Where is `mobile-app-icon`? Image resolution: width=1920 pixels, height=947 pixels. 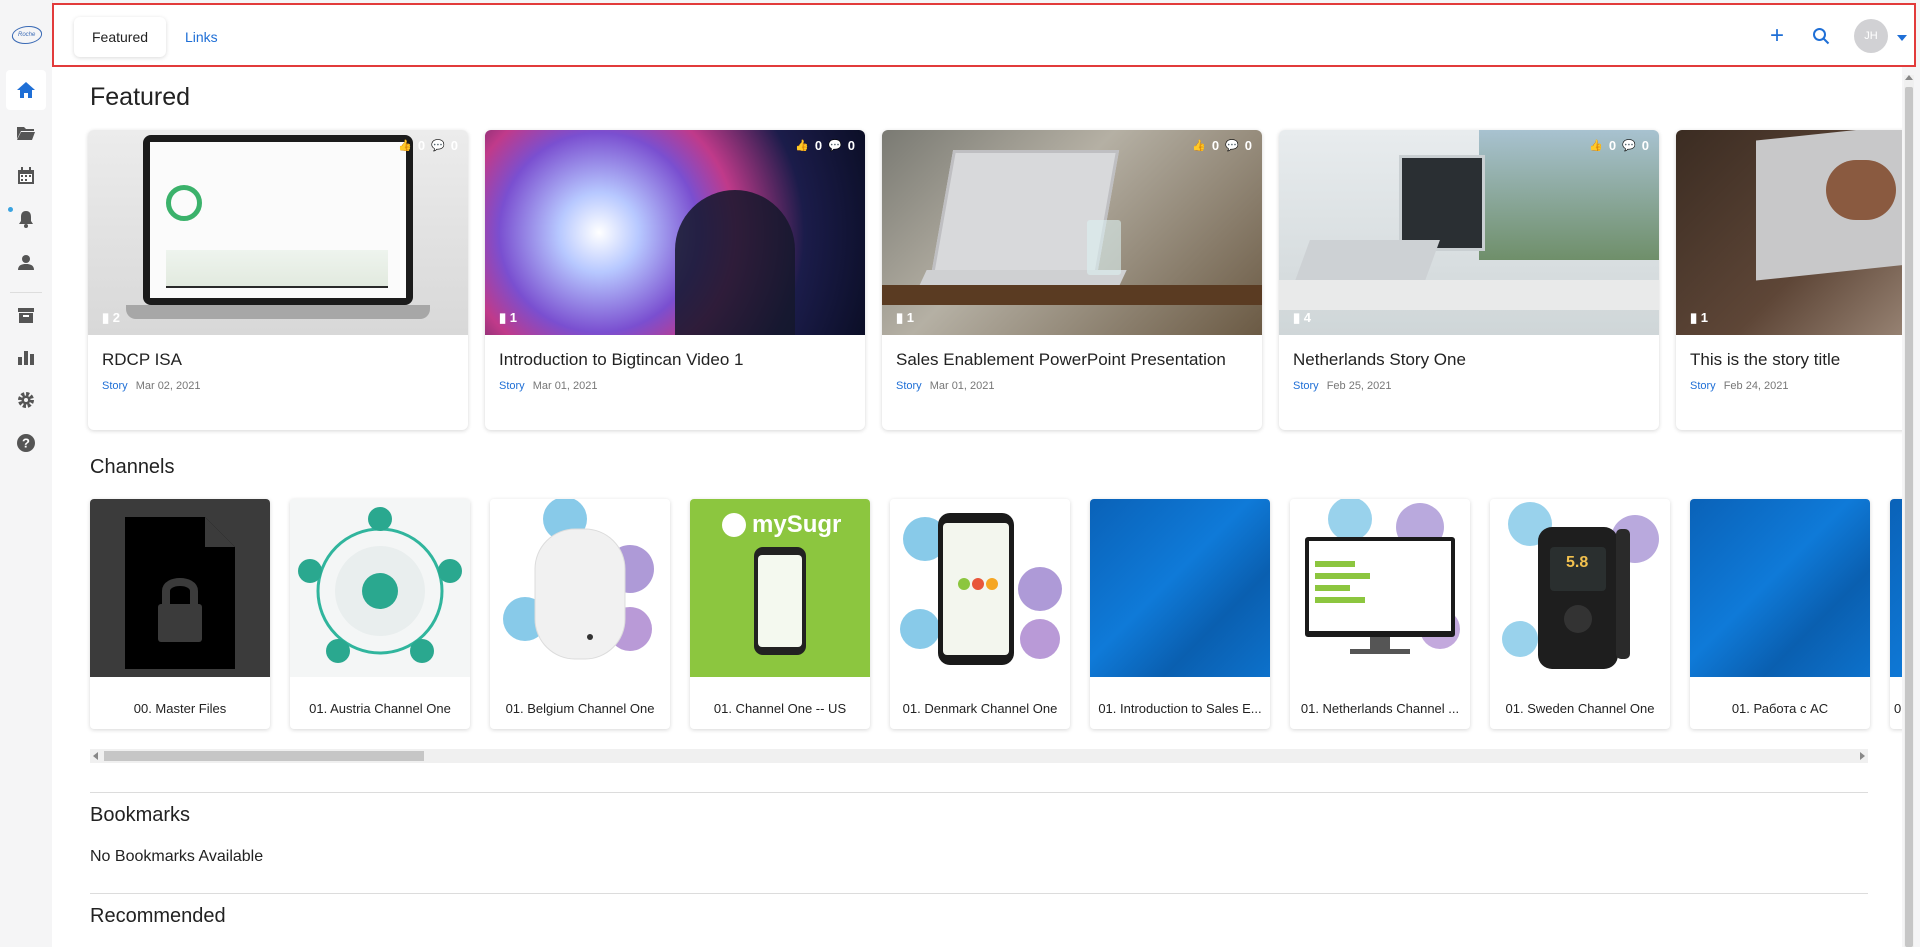
mobile-app-icon is located at coordinates (981, 589).